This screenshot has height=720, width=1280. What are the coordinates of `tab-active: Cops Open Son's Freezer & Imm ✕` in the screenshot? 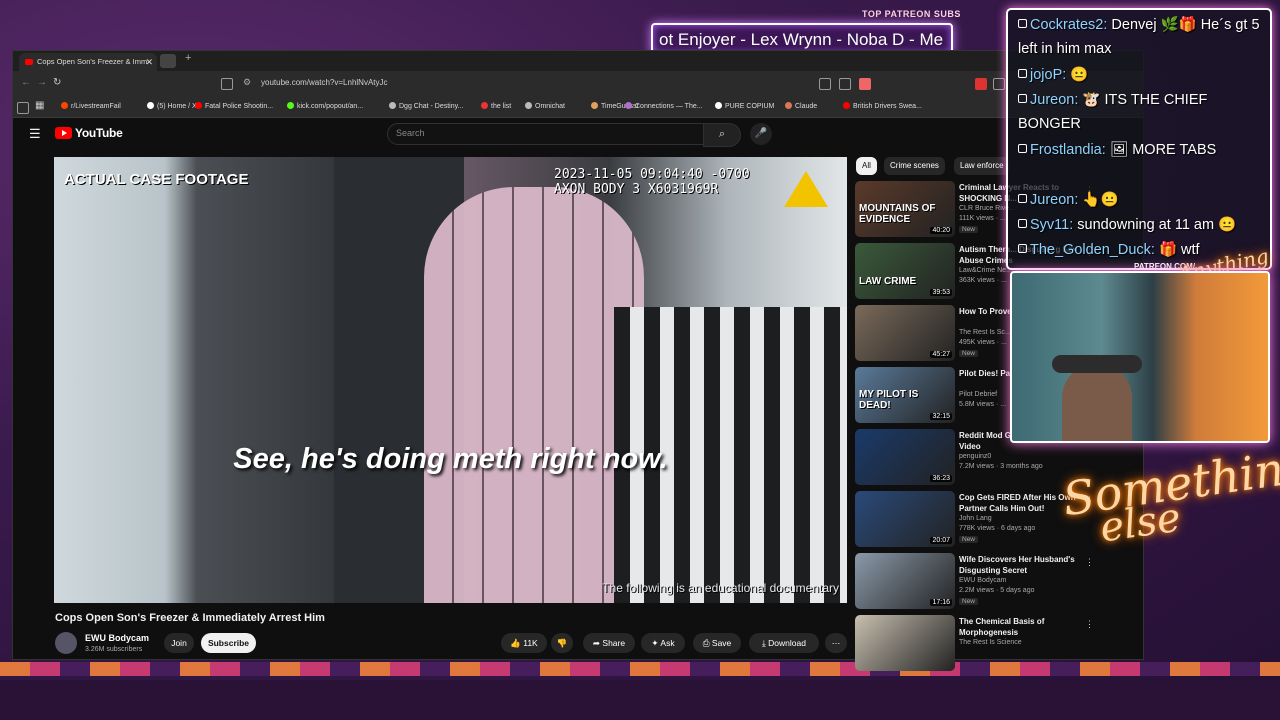 It's located at (88, 62).